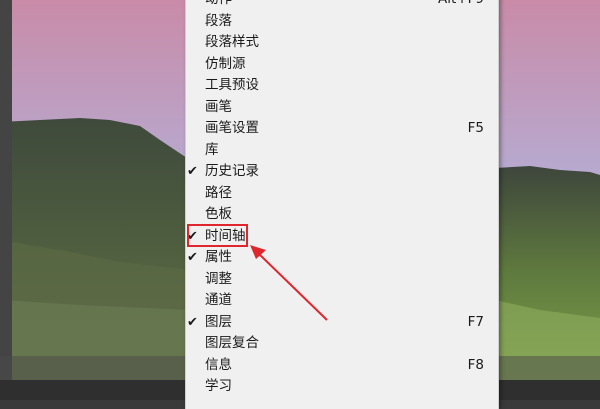 The height and width of the screenshot is (409, 600). What do you see at coordinates (342, 280) in the screenshot?
I see `menu-item-adjustments: 调整` at bounding box center [342, 280].